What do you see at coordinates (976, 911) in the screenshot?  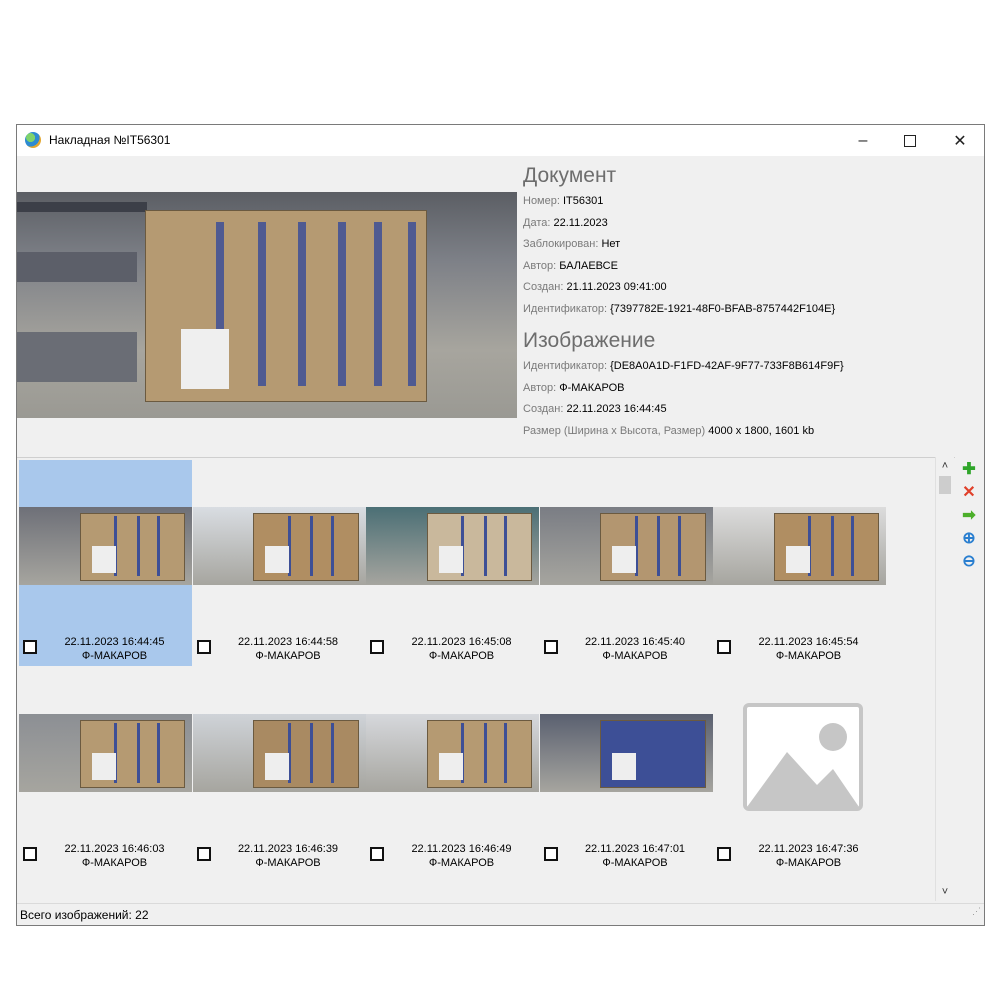 I see `resize-grip-icon: ⋰` at bounding box center [976, 911].